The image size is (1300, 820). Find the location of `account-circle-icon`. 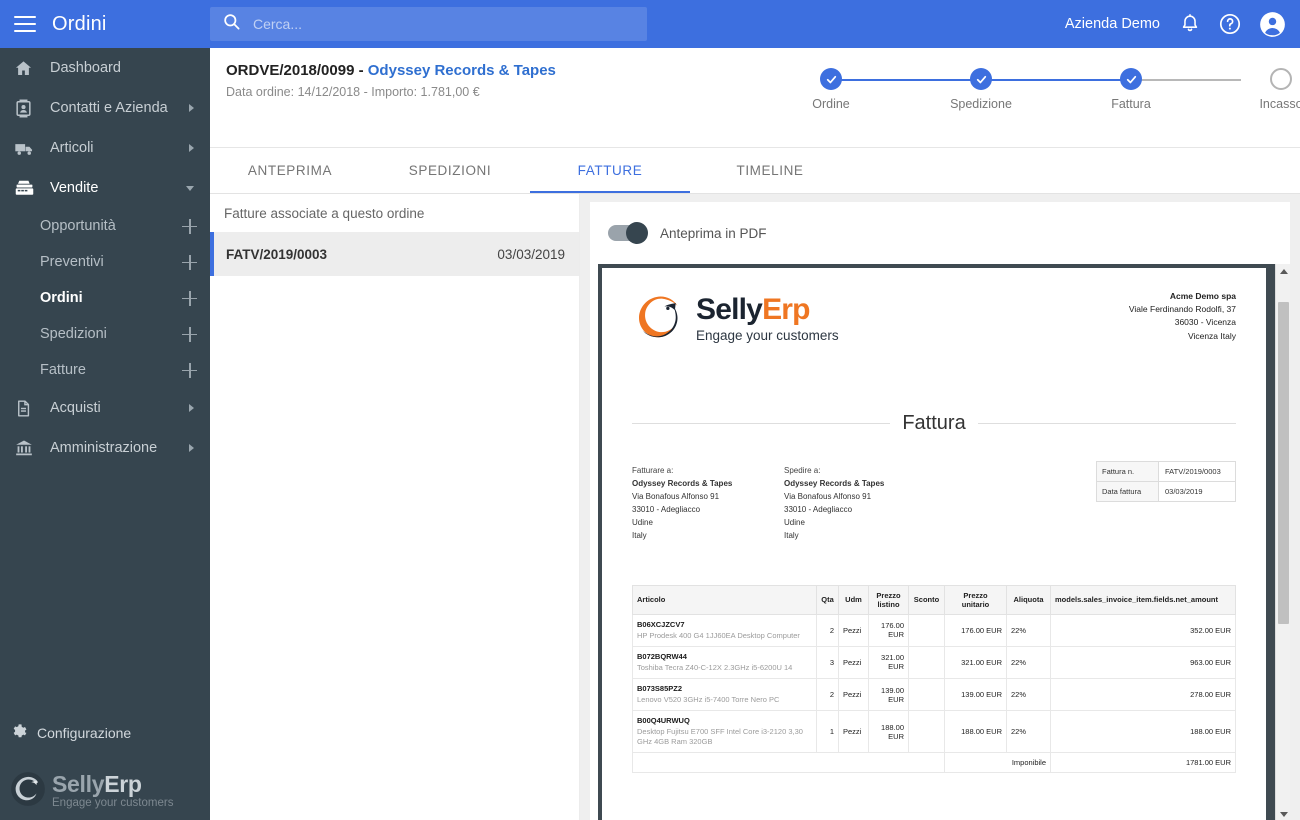

account-circle-icon is located at coordinates (1272, 24).